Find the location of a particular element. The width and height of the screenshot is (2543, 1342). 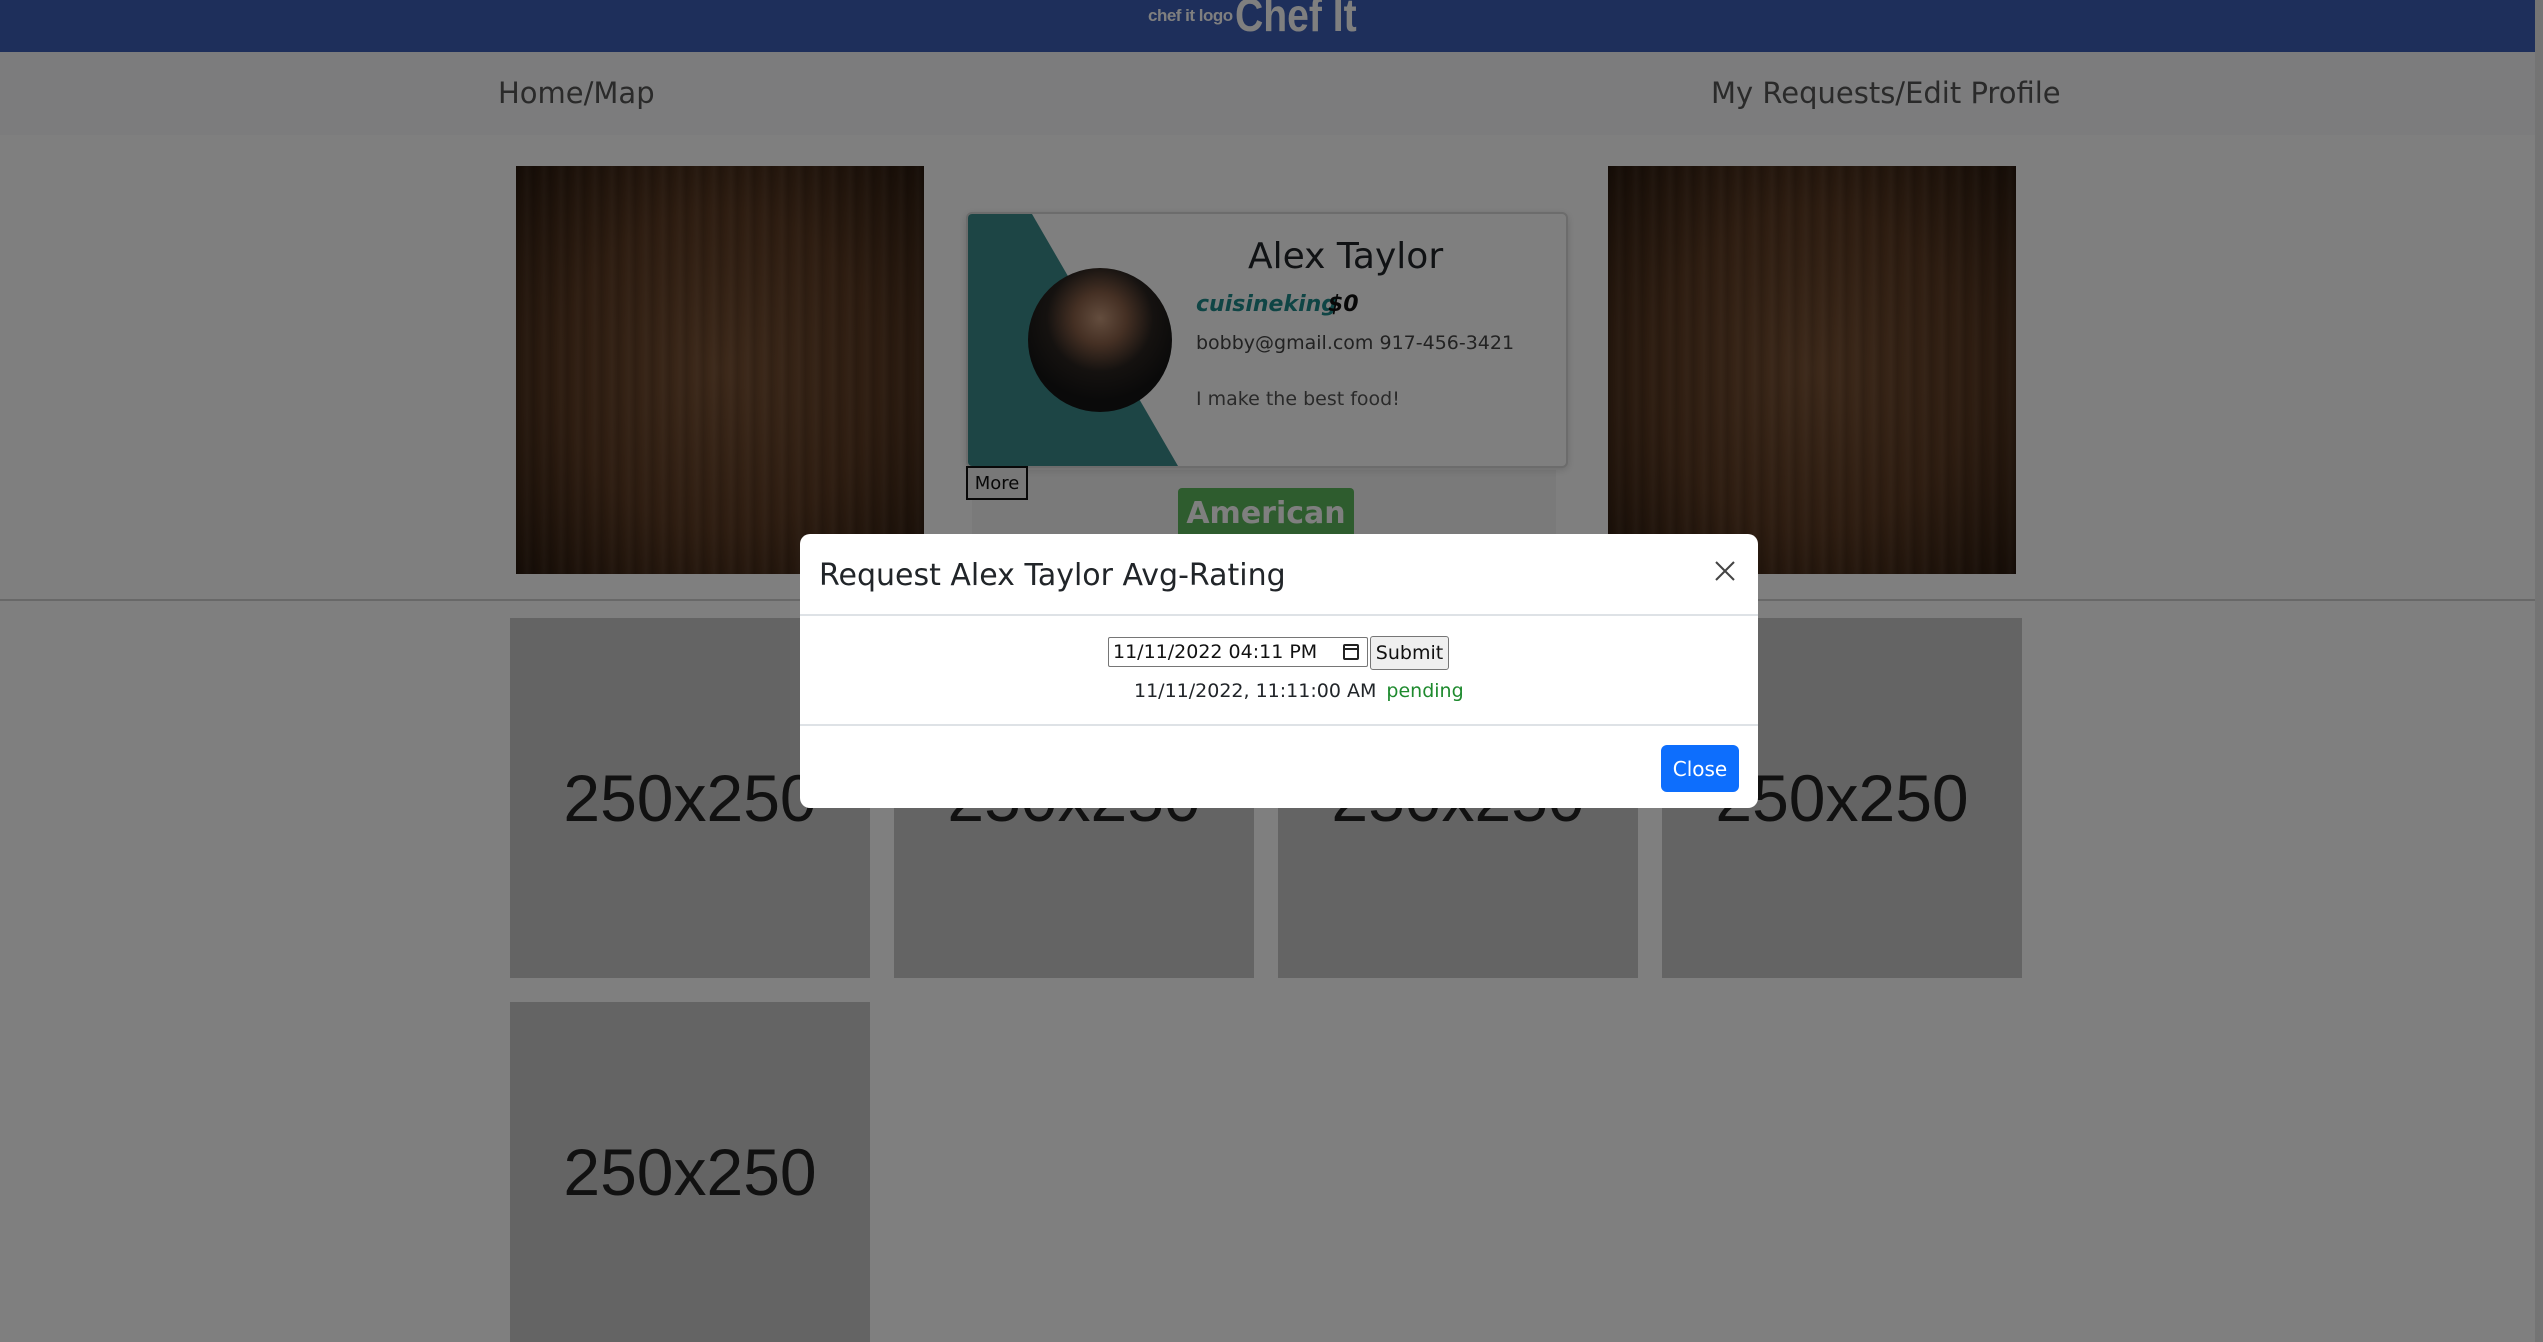

close-x-glyph is located at coordinates (1725, 571).